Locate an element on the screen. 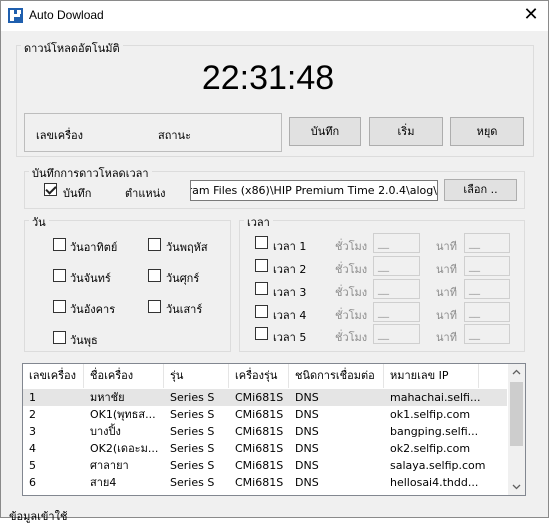 This screenshot has height=525, width=549. time-4-checkbox is located at coordinates (261, 311).